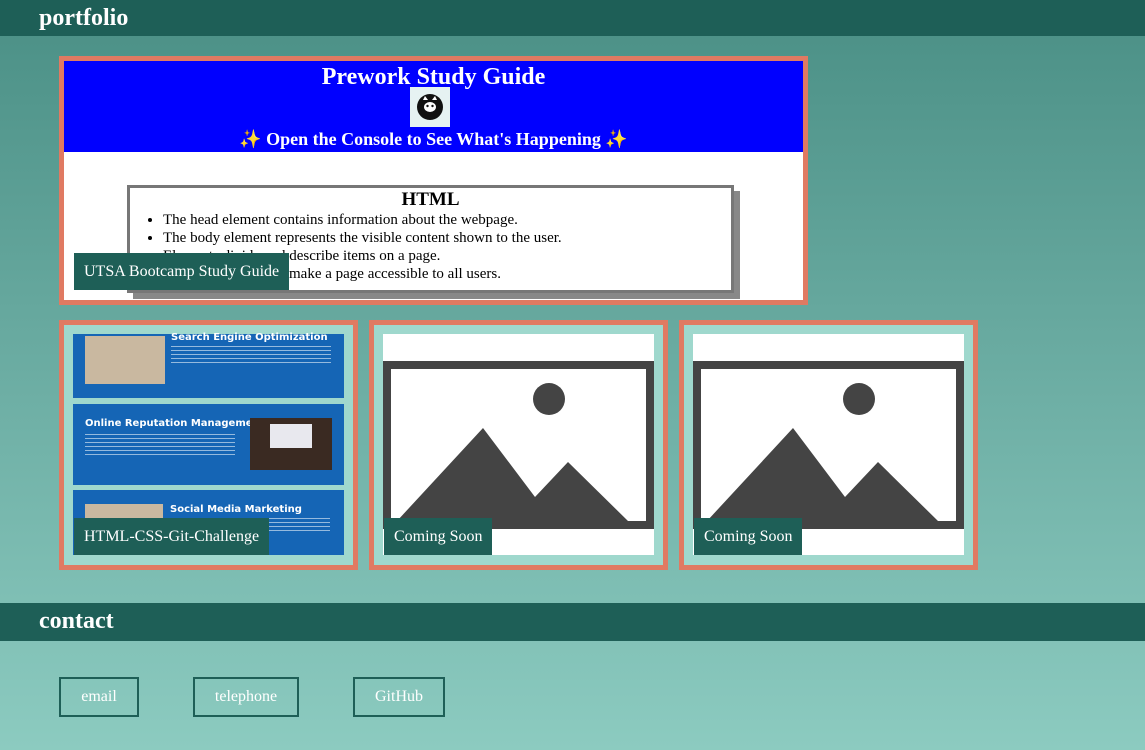 This screenshot has width=1145, height=750. I want to click on telephone-link: telephone, so click(246, 697).